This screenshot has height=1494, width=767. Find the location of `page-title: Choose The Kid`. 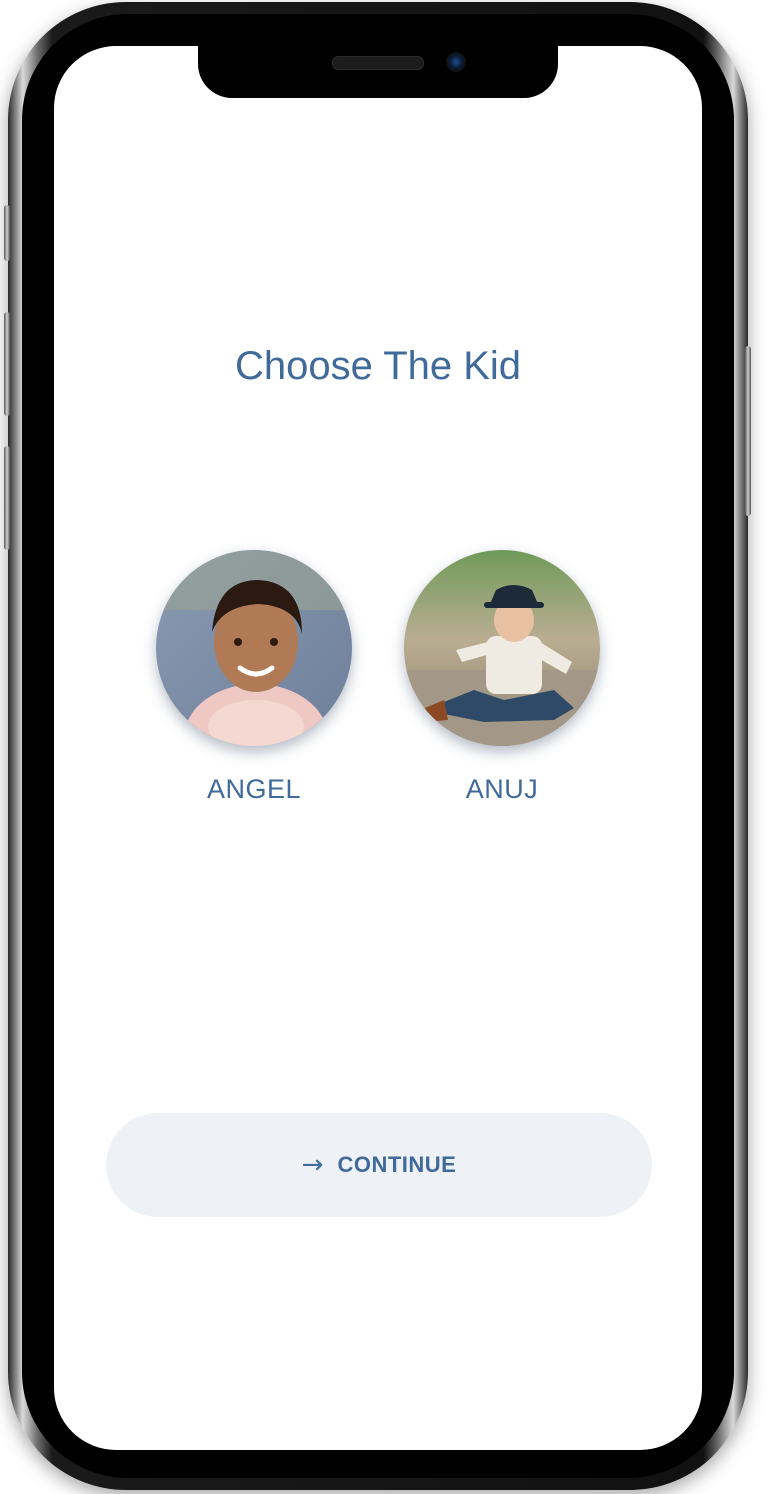

page-title: Choose The Kid is located at coordinates (378, 366).